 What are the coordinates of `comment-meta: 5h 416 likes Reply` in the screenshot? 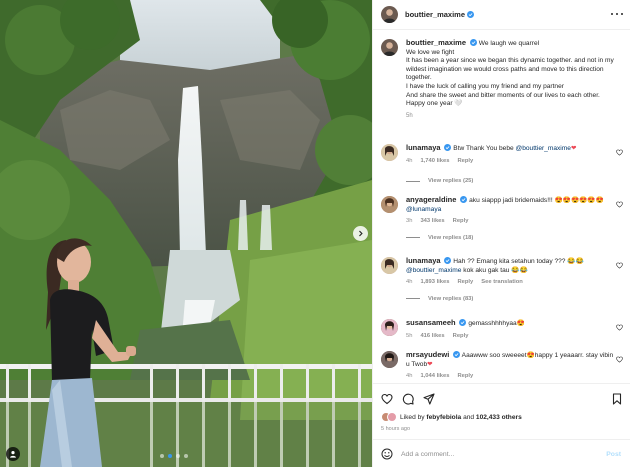 It's located at (510, 336).